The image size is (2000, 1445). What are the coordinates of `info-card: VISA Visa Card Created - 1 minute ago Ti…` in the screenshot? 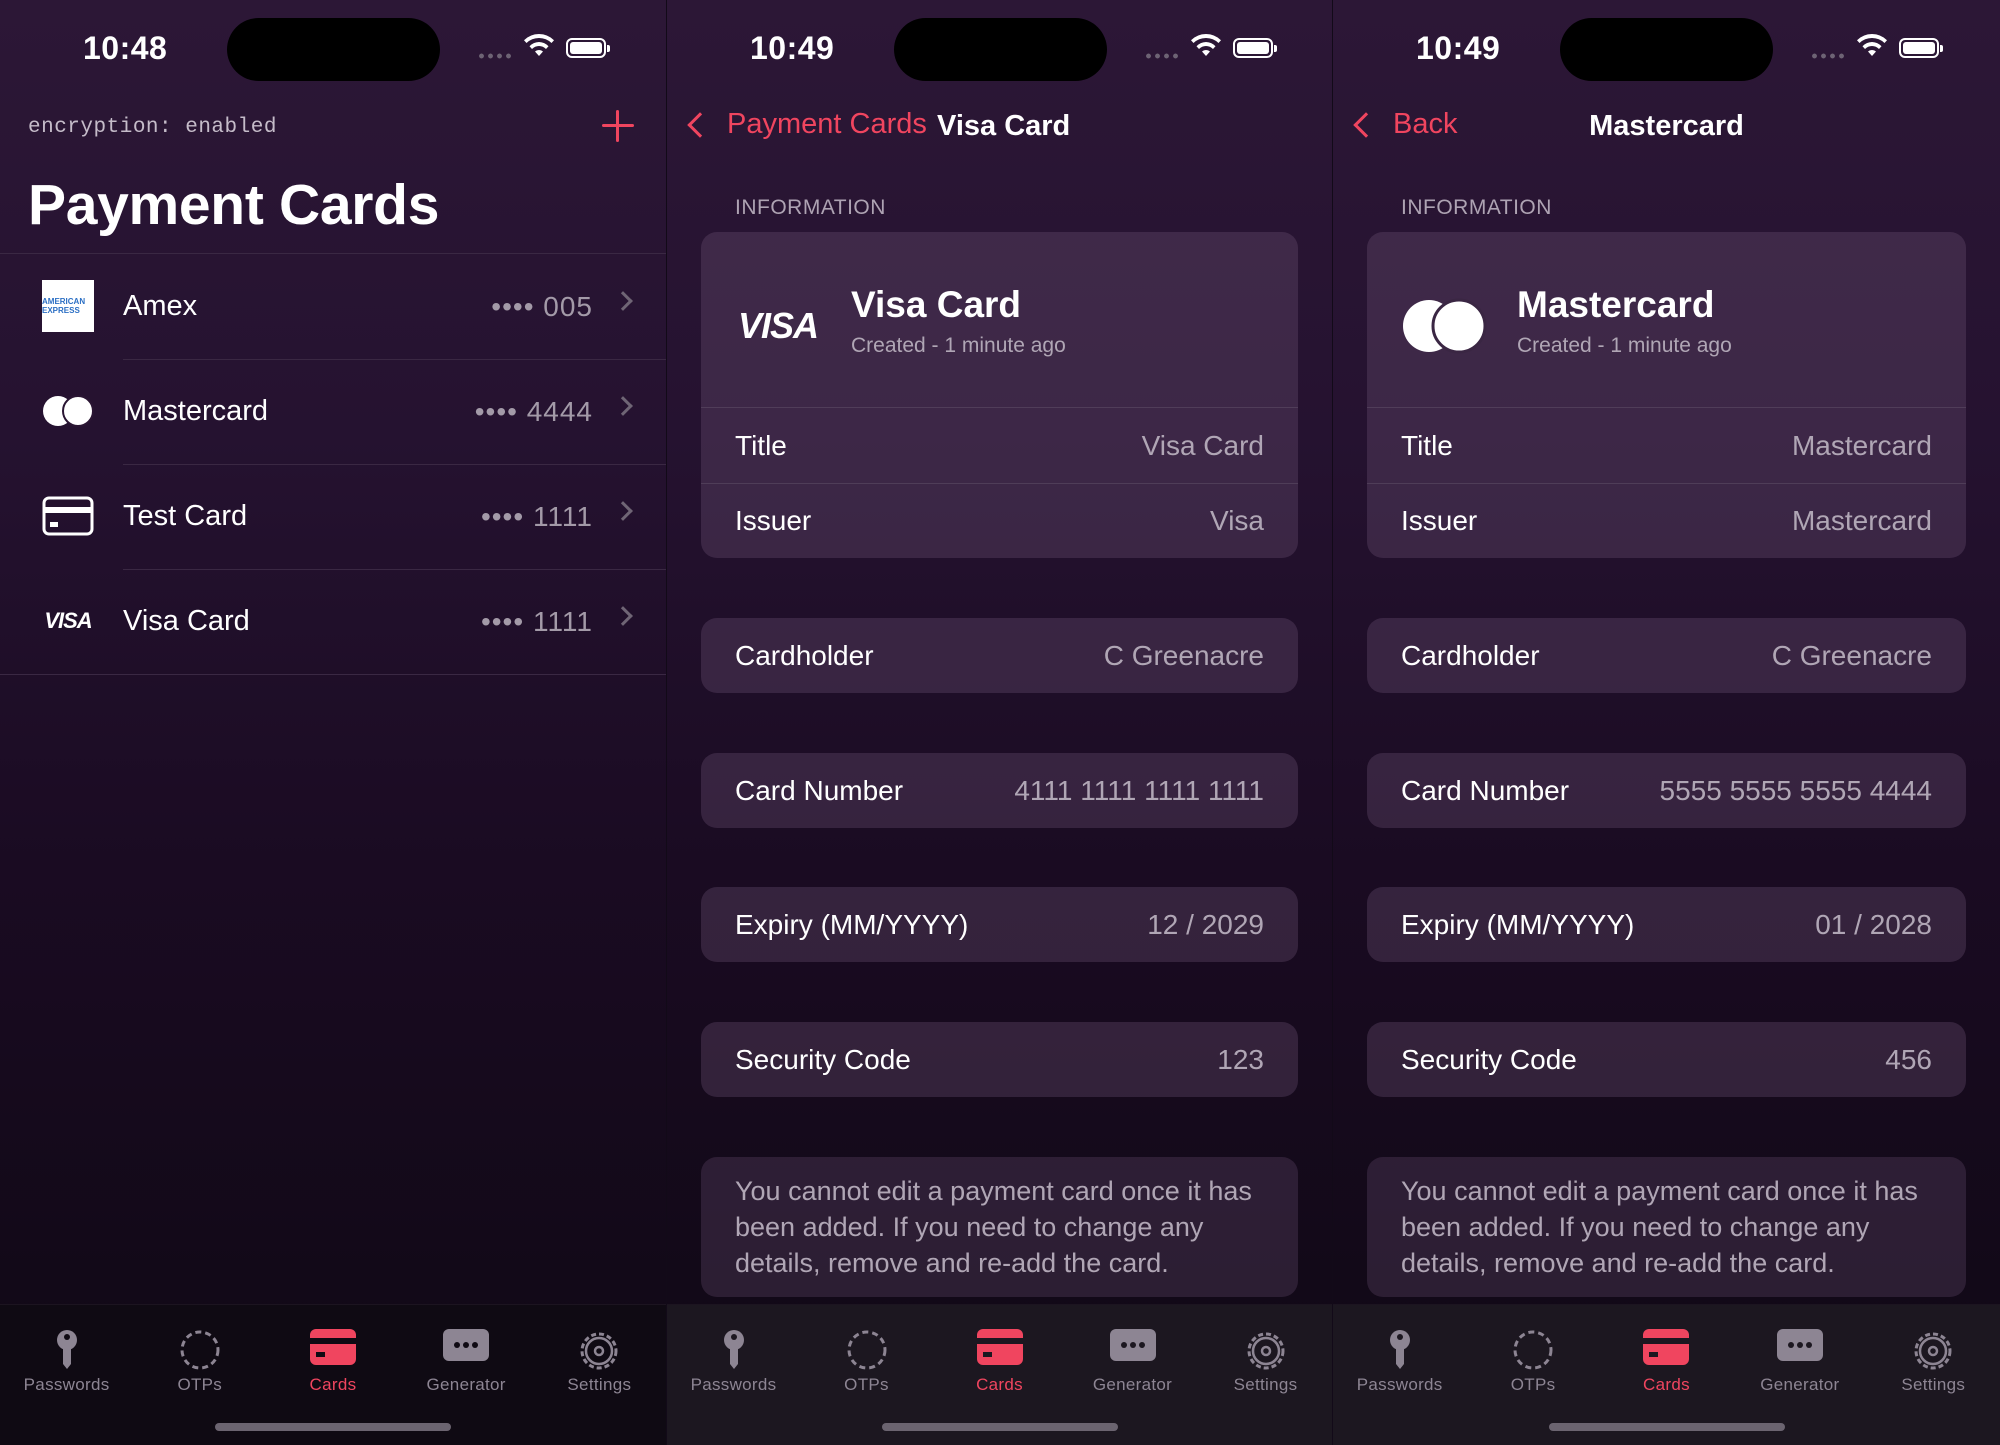 It's located at (999, 395).